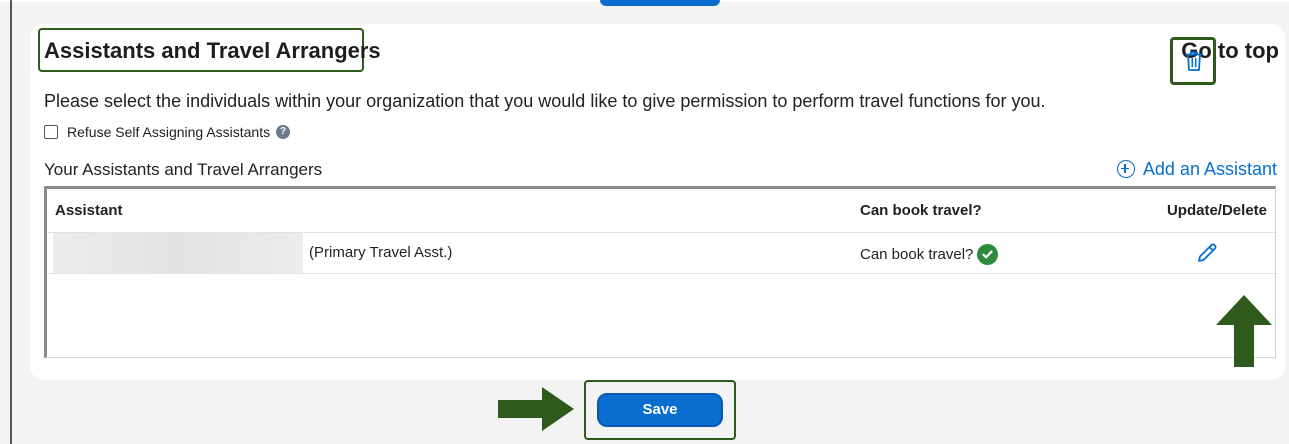 The width and height of the screenshot is (1289, 444). What do you see at coordinates (917, 254) in the screenshot?
I see `can-book-text: Can book travel?` at bounding box center [917, 254].